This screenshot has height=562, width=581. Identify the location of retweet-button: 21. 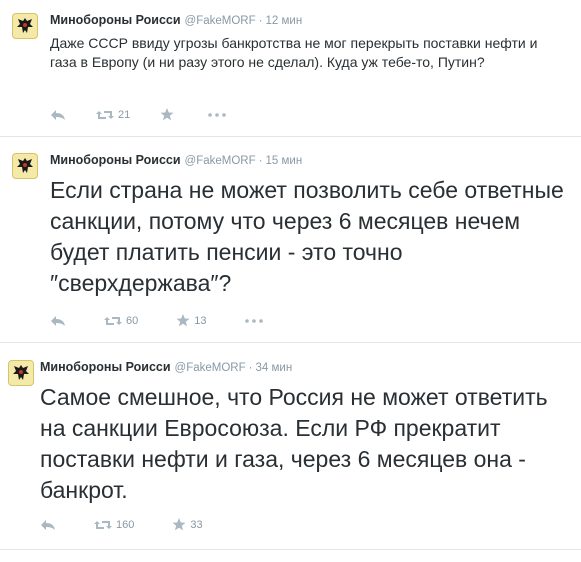
(113, 115).